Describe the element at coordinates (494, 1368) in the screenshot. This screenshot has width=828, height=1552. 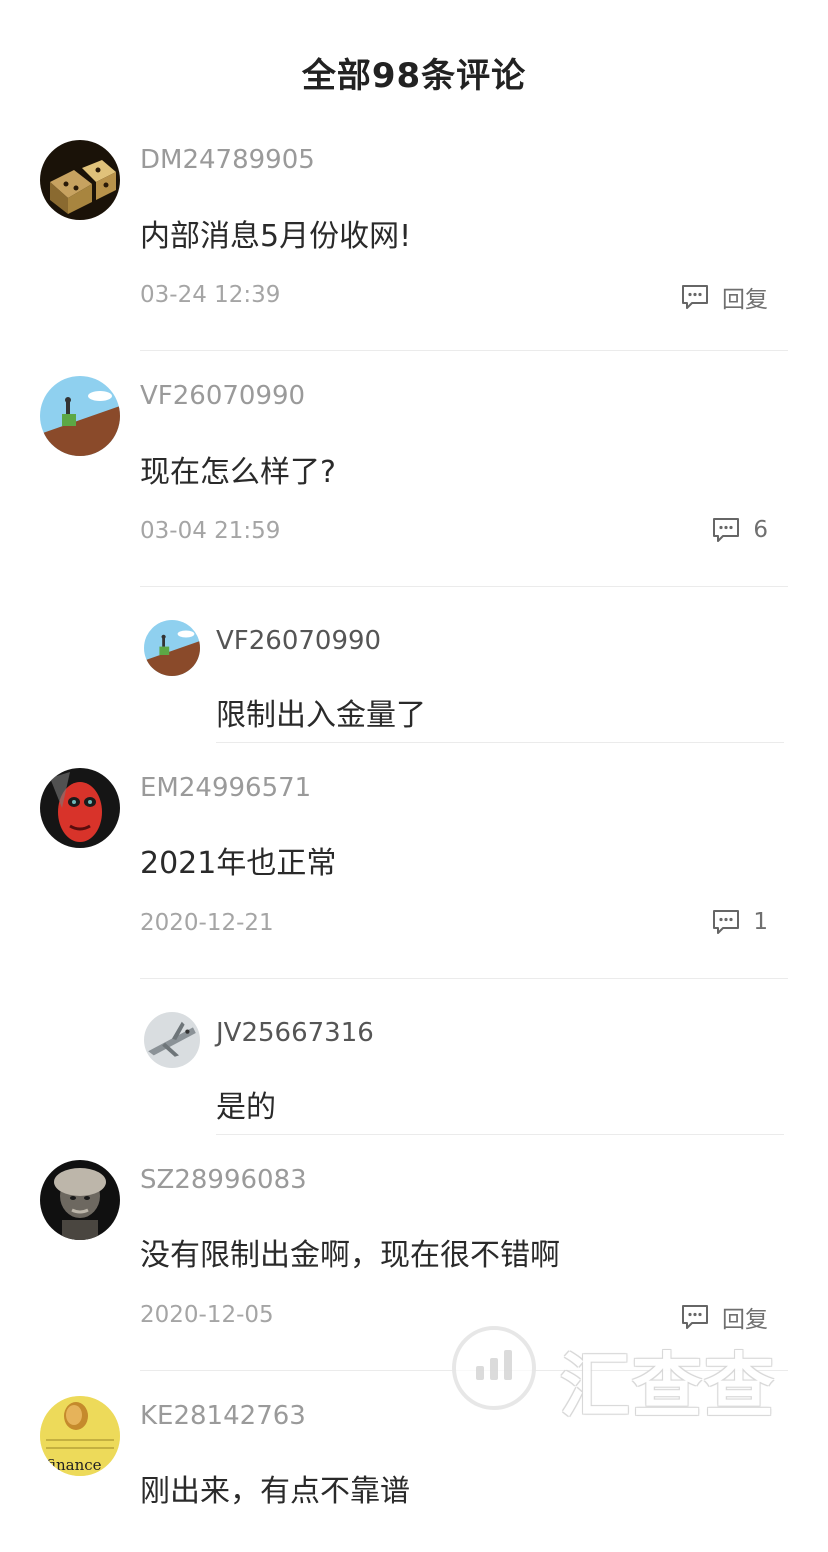
I see `chart-search-icon` at that location.